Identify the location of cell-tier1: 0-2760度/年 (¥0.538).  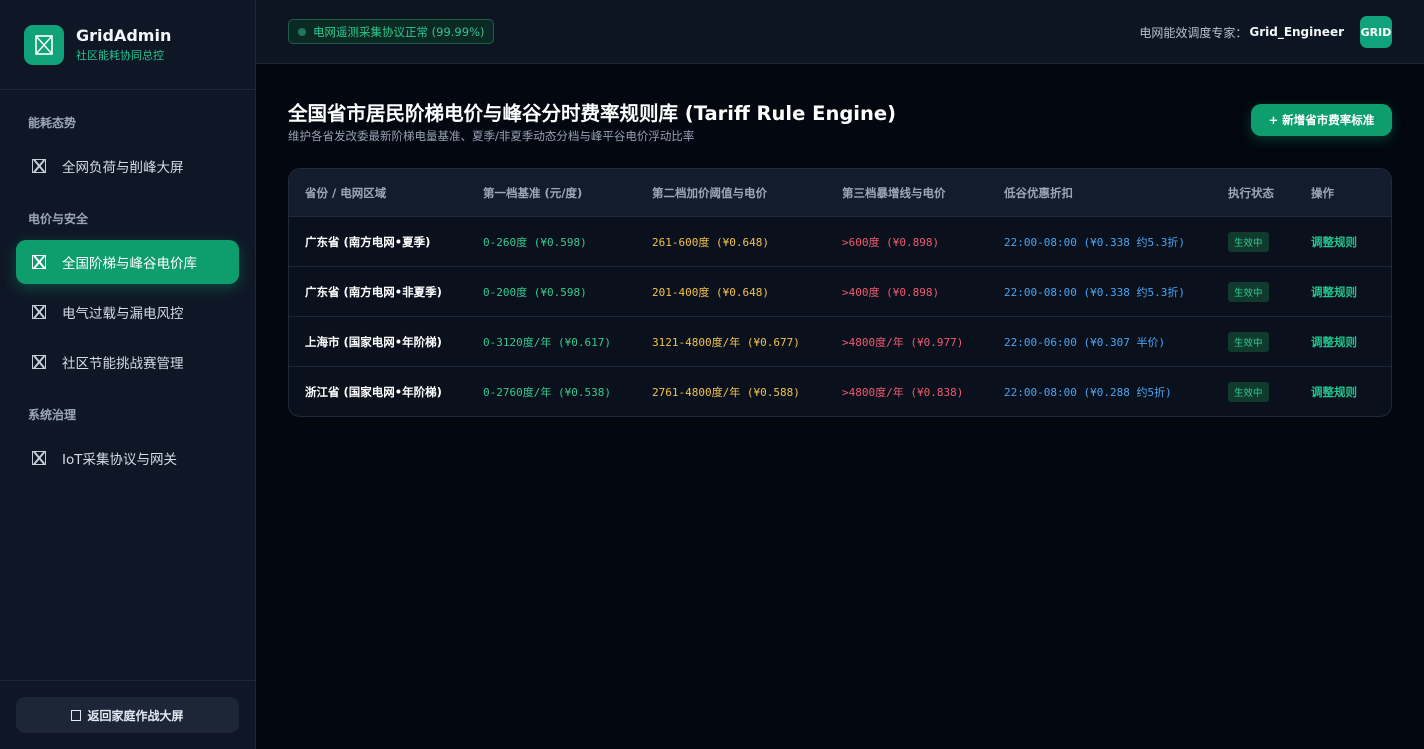
(547, 392).